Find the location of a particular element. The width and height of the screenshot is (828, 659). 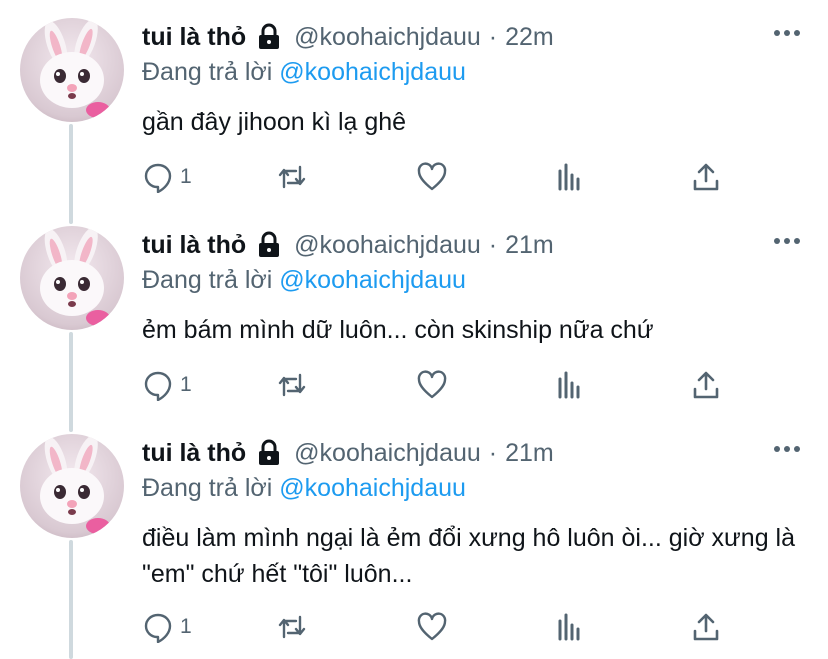

tweet-text: gần đây jihoon kì lạ ghê is located at coordinates (274, 122).